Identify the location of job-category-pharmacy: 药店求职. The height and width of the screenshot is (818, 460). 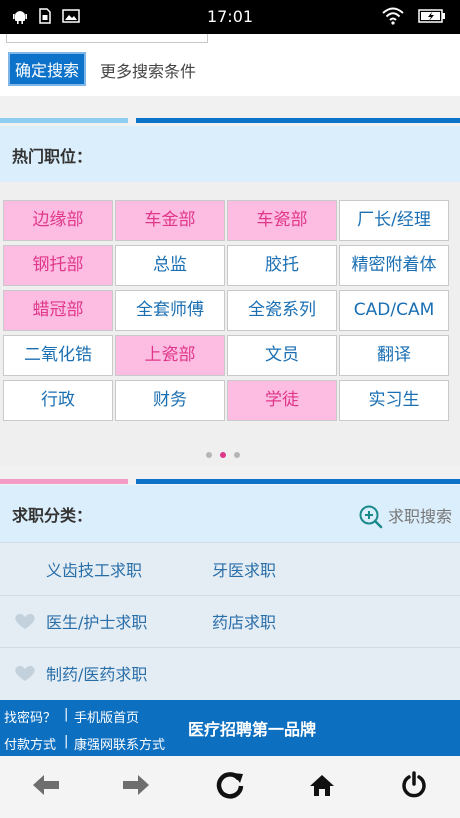
(244, 621).